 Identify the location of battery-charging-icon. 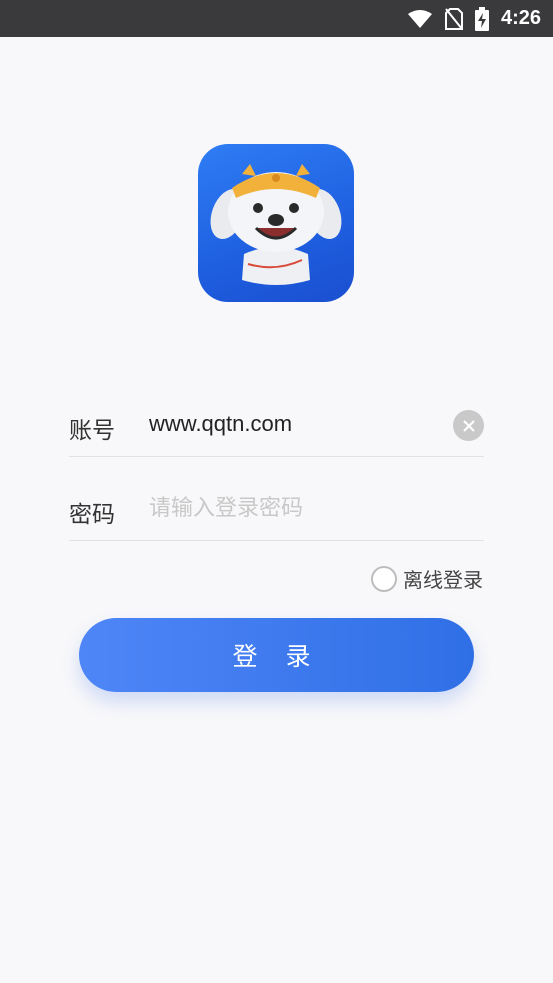
(481, 18).